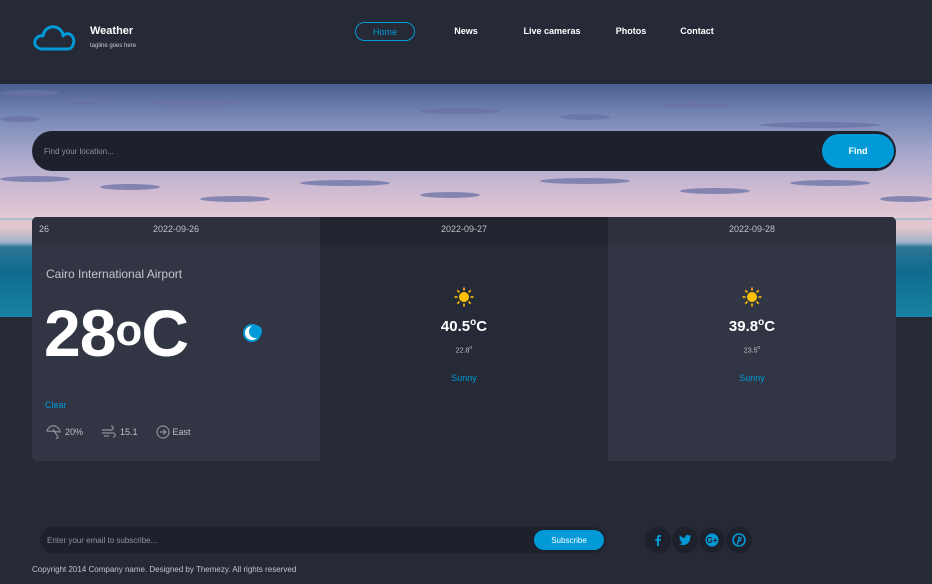 The height and width of the screenshot is (584, 932). Describe the element at coordinates (697, 31) in the screenshot. I see `nav-contact: Contact` at that location.